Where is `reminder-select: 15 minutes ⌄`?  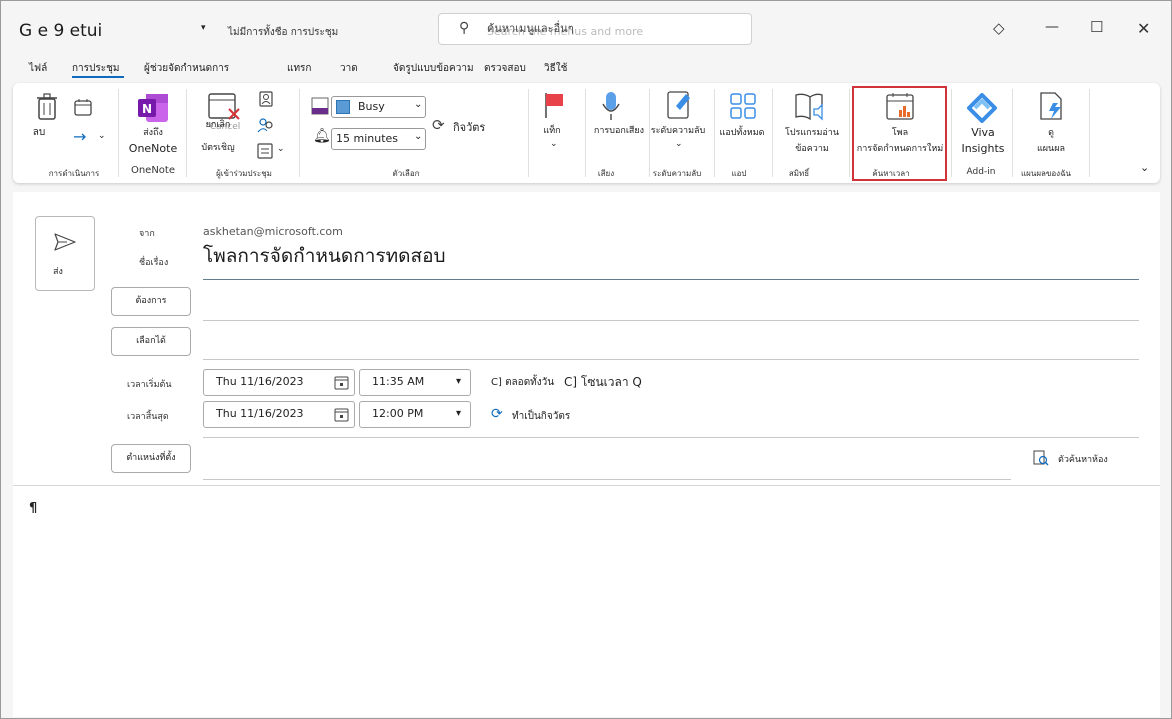 reminder-select: 15 minutes ⌄ is located at coordinates (378, 139).